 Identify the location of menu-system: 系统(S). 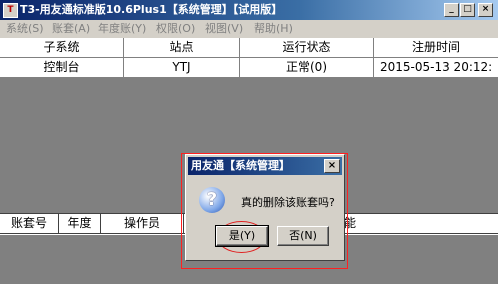
(25, 29).